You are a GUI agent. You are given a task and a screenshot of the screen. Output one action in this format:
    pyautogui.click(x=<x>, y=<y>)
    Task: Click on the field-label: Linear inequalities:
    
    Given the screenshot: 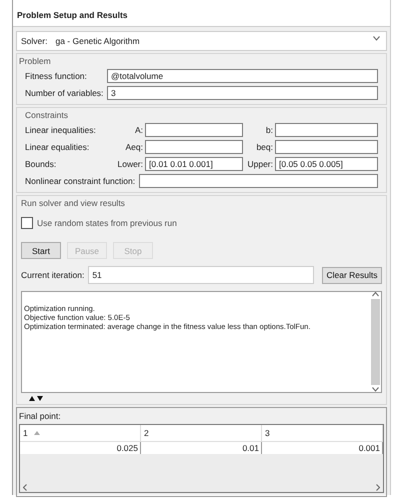 What is the action you would take?
    pyautogui.click(x=61, y=130)
    